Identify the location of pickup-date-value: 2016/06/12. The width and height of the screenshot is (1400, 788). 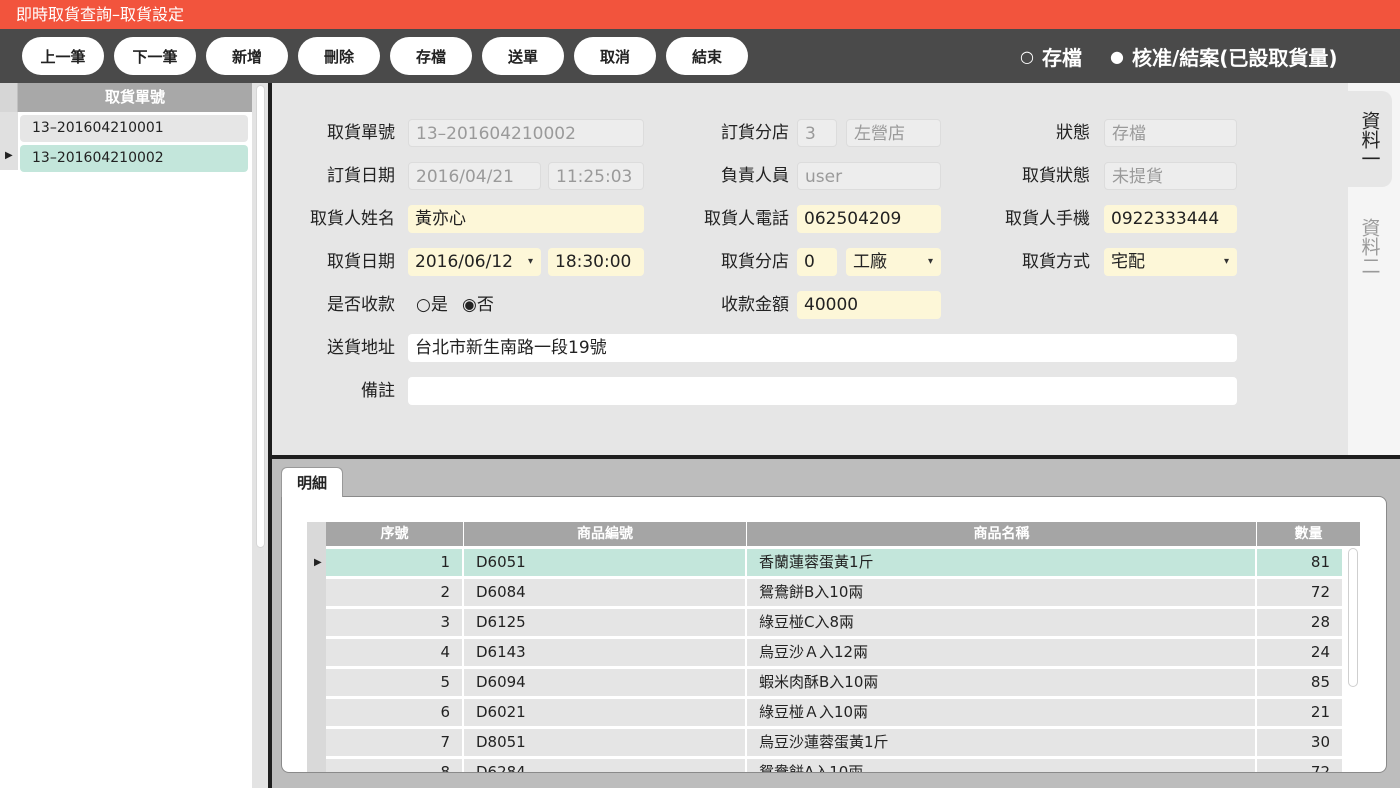
(464, 262).